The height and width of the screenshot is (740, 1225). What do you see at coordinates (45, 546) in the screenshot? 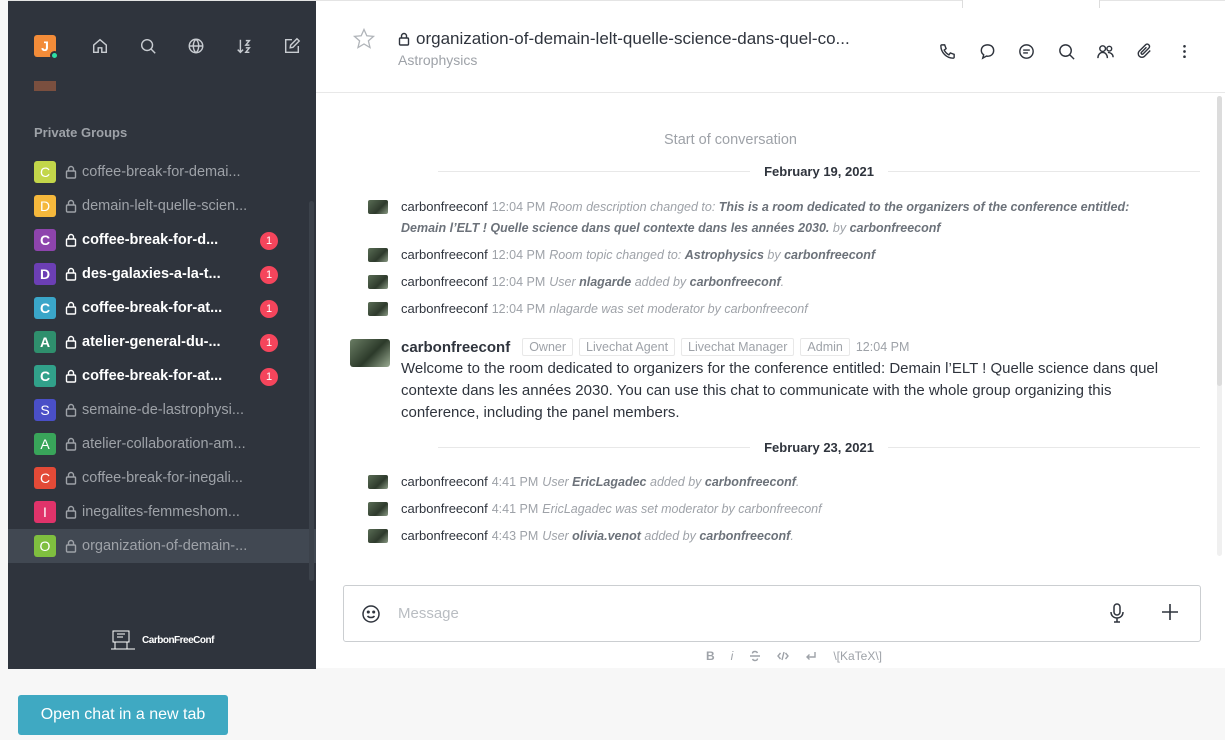
I see `room-avatar: O` at bounding box center [45, 546].